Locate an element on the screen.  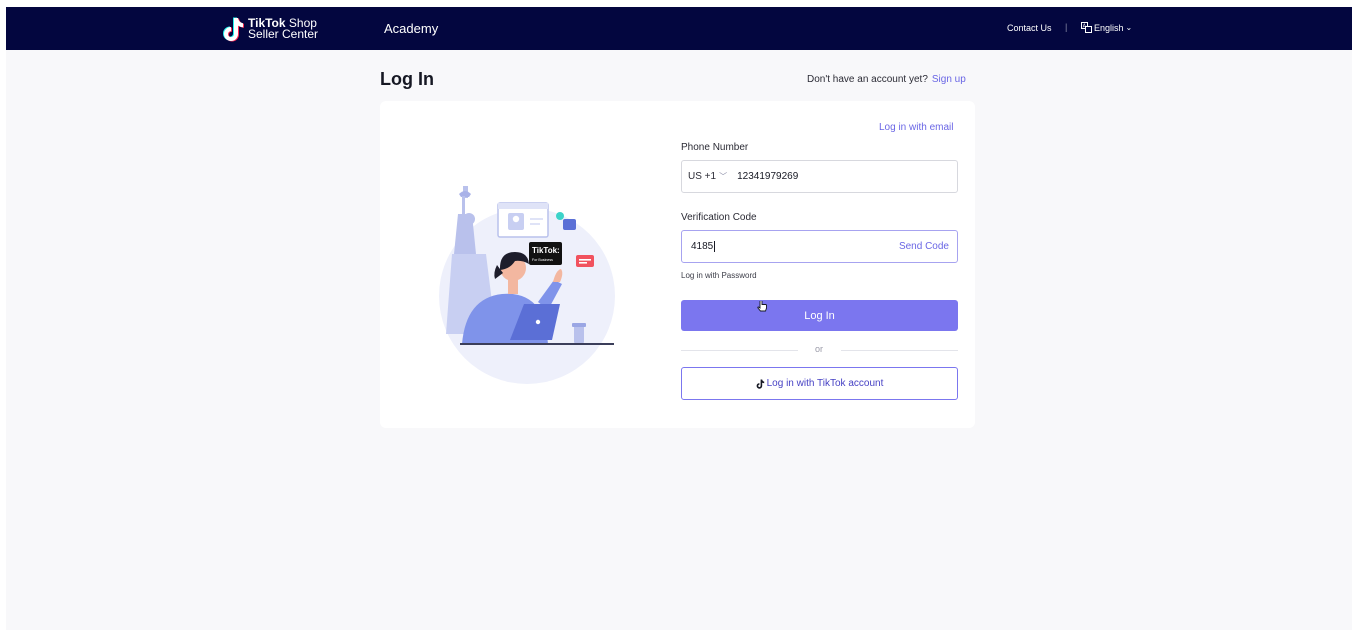
send-code-button: Send Code is located at coordinates (924, 246).